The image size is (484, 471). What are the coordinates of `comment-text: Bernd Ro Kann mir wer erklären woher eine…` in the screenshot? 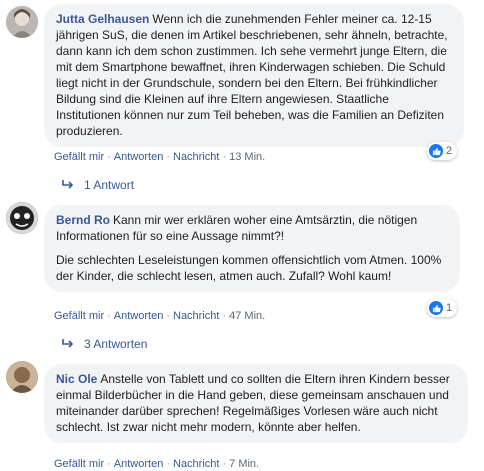 It's located at (237, 228).